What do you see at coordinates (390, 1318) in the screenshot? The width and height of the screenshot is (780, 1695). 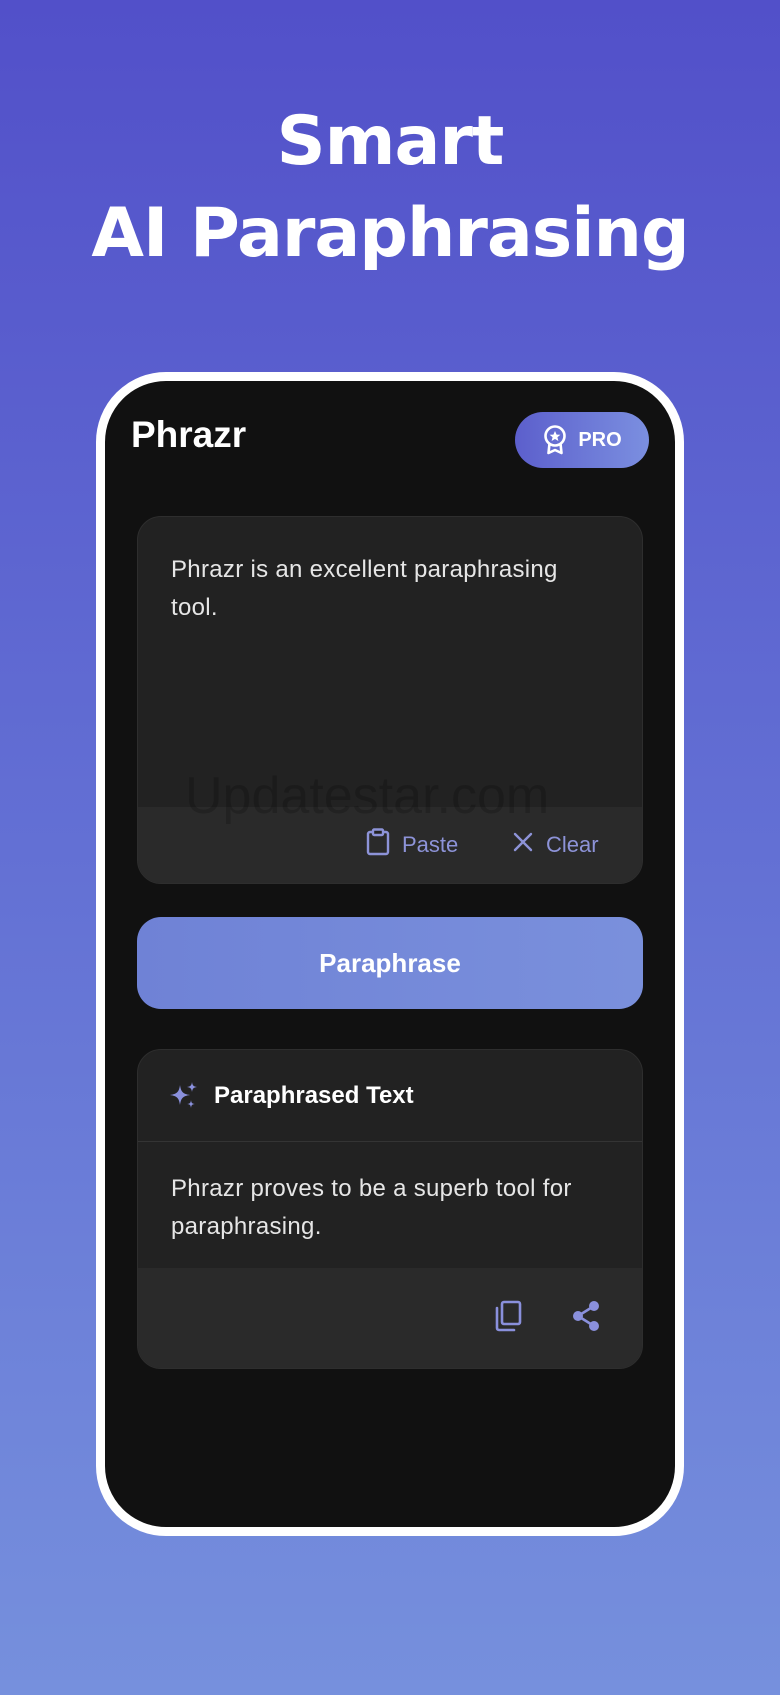 I see `output-footer` at bounding box center [390, 1318].